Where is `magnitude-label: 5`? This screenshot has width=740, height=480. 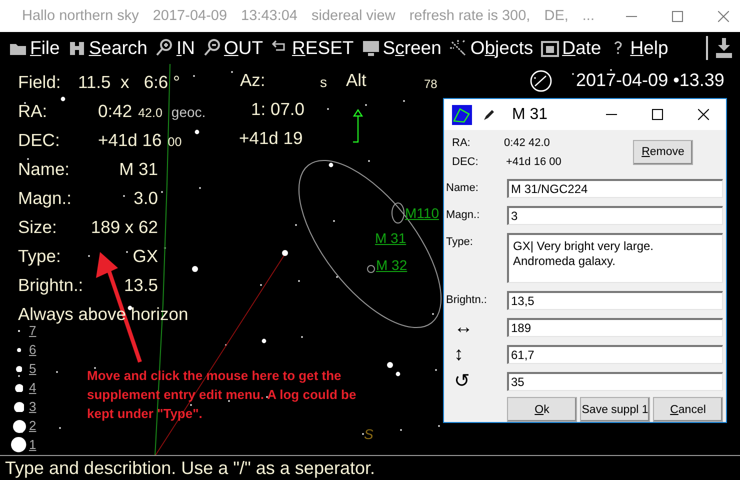 magnitude-label: 5 is located at coordinates (32, 368).